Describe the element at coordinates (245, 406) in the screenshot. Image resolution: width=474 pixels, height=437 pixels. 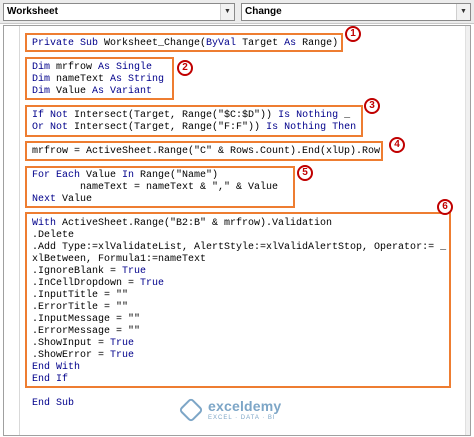
I see `watermark-name: exceldemy` at that location.